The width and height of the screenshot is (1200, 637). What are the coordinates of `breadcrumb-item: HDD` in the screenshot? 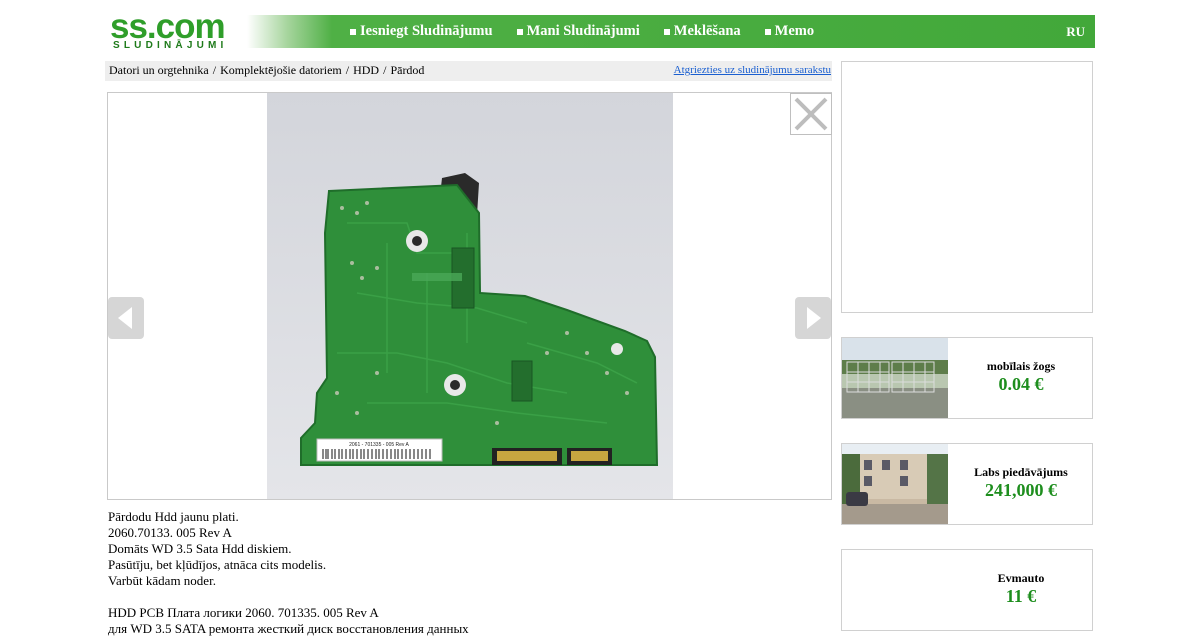 It's located at (366, 70).